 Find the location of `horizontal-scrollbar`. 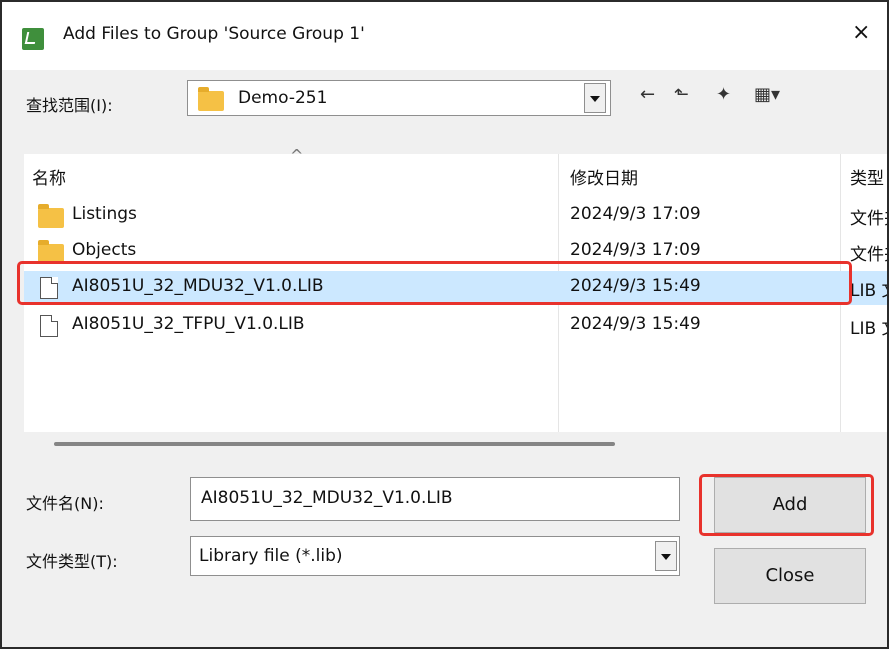

horizontal-scrollbar is located at coordinates (334, 444).